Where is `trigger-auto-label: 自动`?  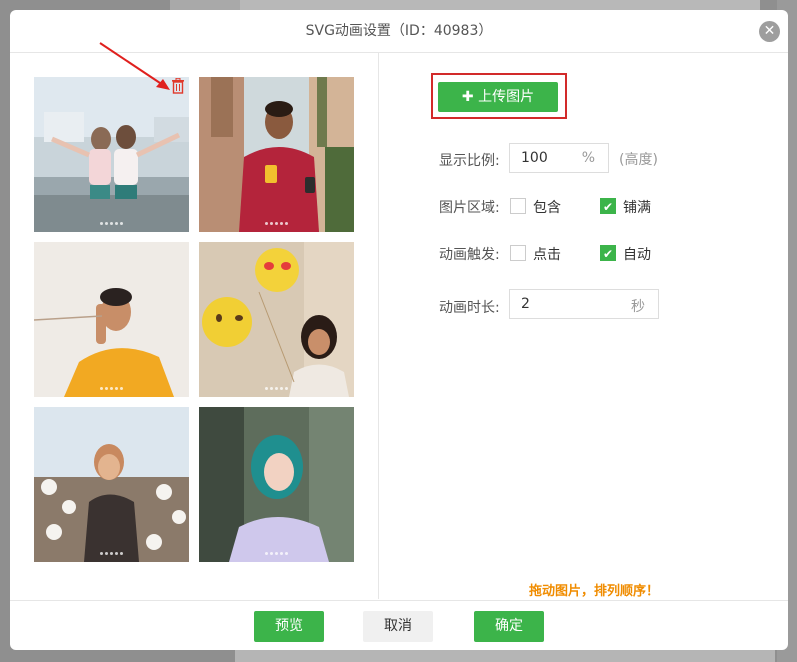 trigger-auto-label: 自动 is located at coordinates (637, 254).